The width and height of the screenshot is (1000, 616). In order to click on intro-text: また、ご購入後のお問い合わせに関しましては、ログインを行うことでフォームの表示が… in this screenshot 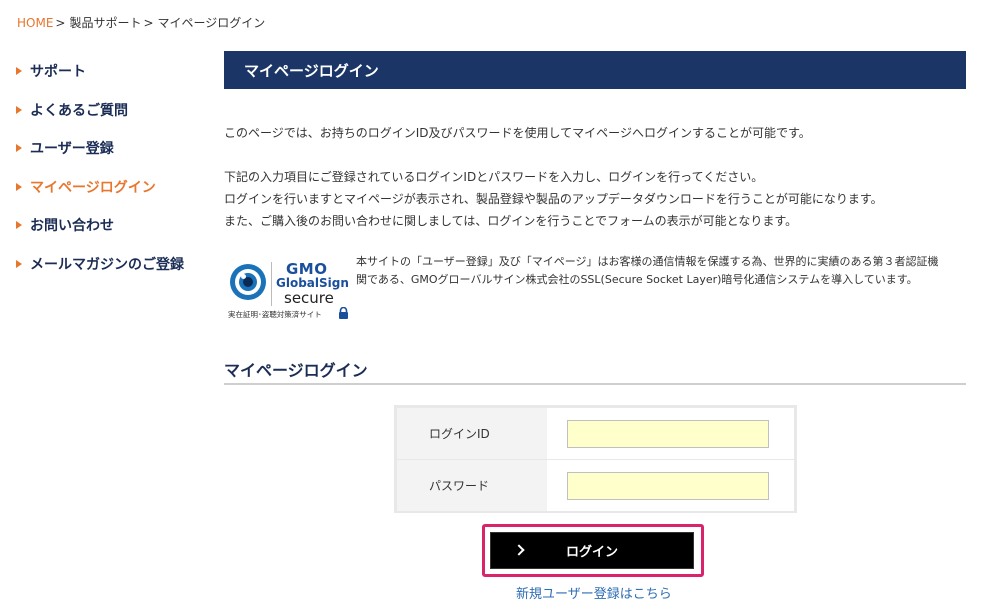, I will do `click(511, 221)`.